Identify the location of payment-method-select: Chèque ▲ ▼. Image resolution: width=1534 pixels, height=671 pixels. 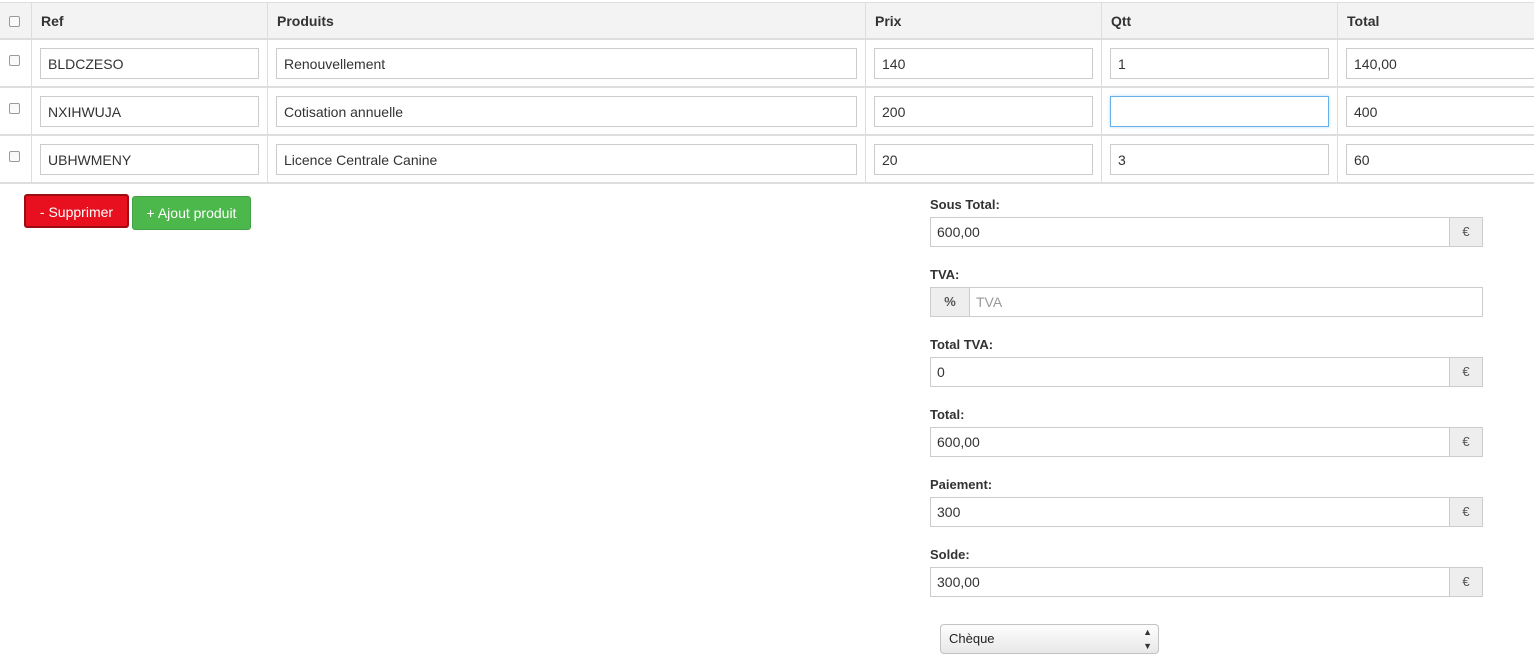
(1049, 639).